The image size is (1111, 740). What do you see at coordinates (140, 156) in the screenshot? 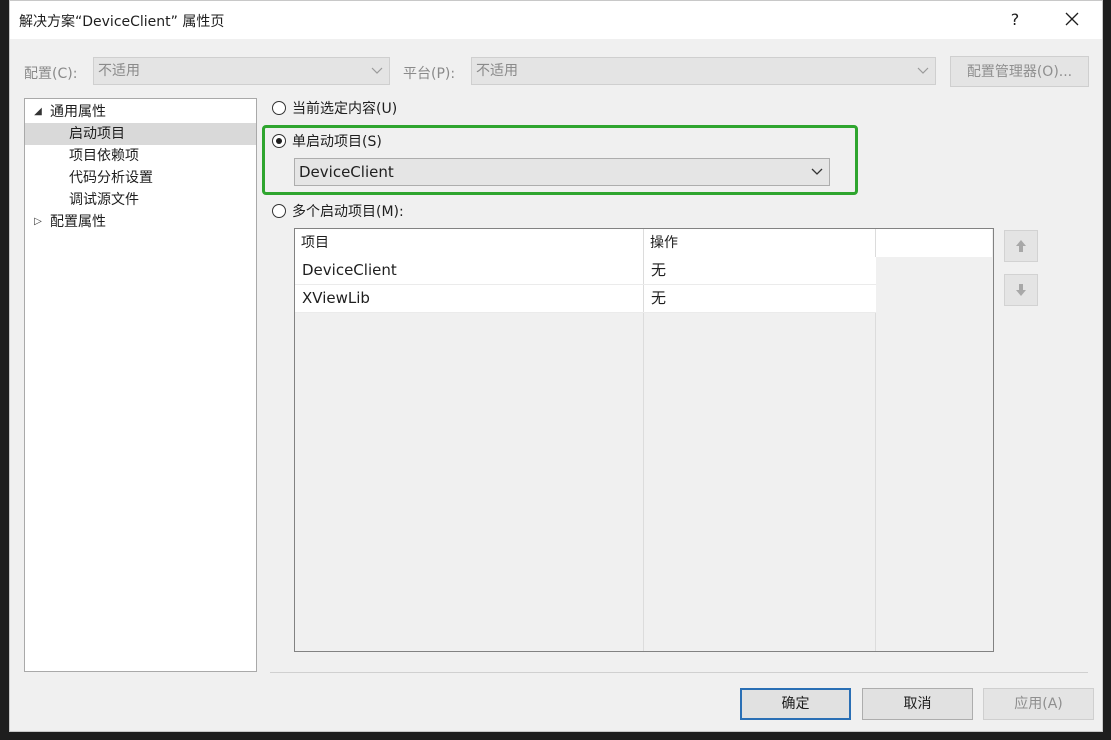
I see `tree-item-project-dependencies: 项目依赖项` at bounding box center [140, 156].